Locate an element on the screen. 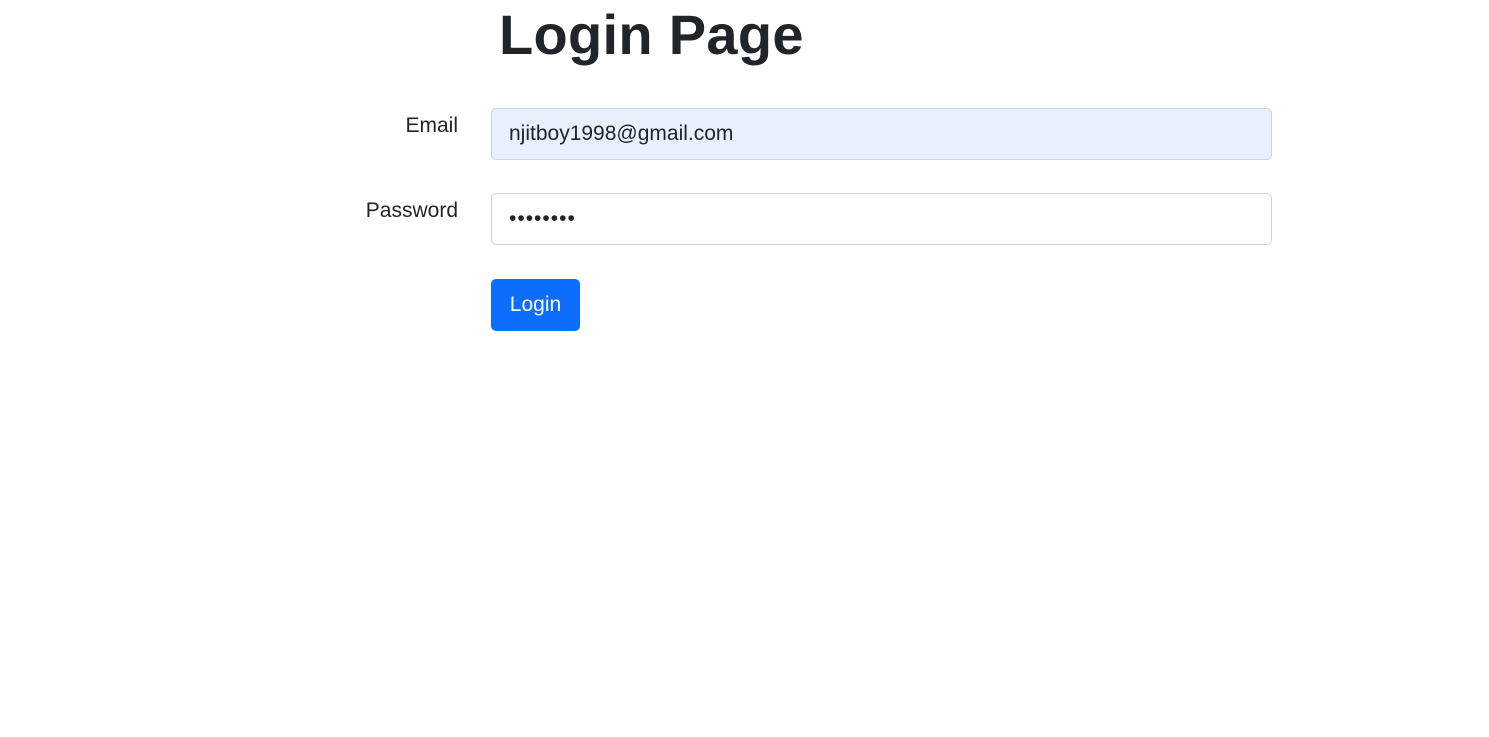 The image size is (1489, 737). password-label: Password is located at coordinates (411, 210).